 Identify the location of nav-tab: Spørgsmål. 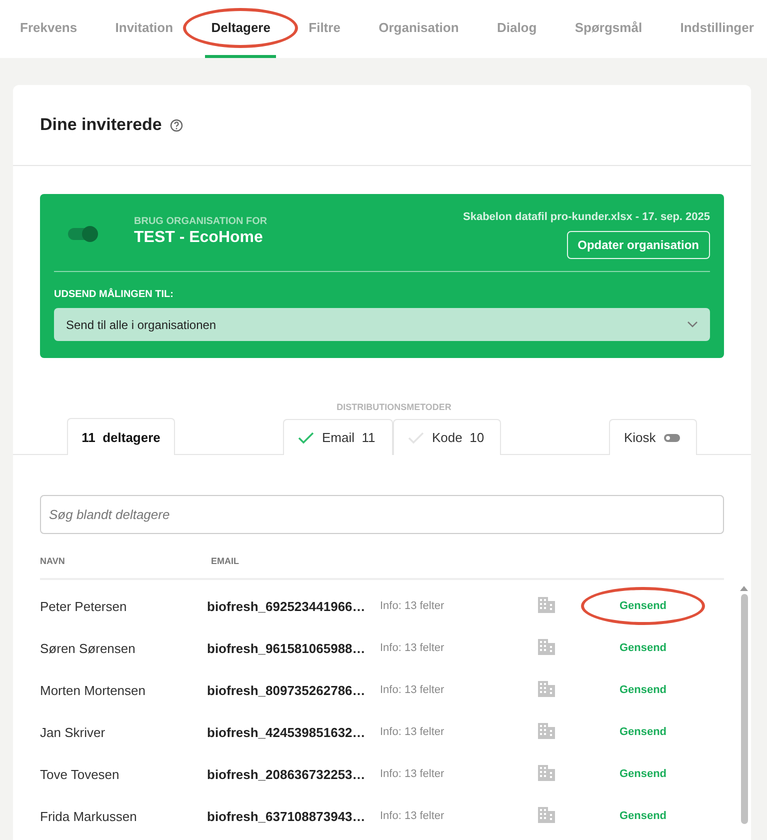
(608, 29).